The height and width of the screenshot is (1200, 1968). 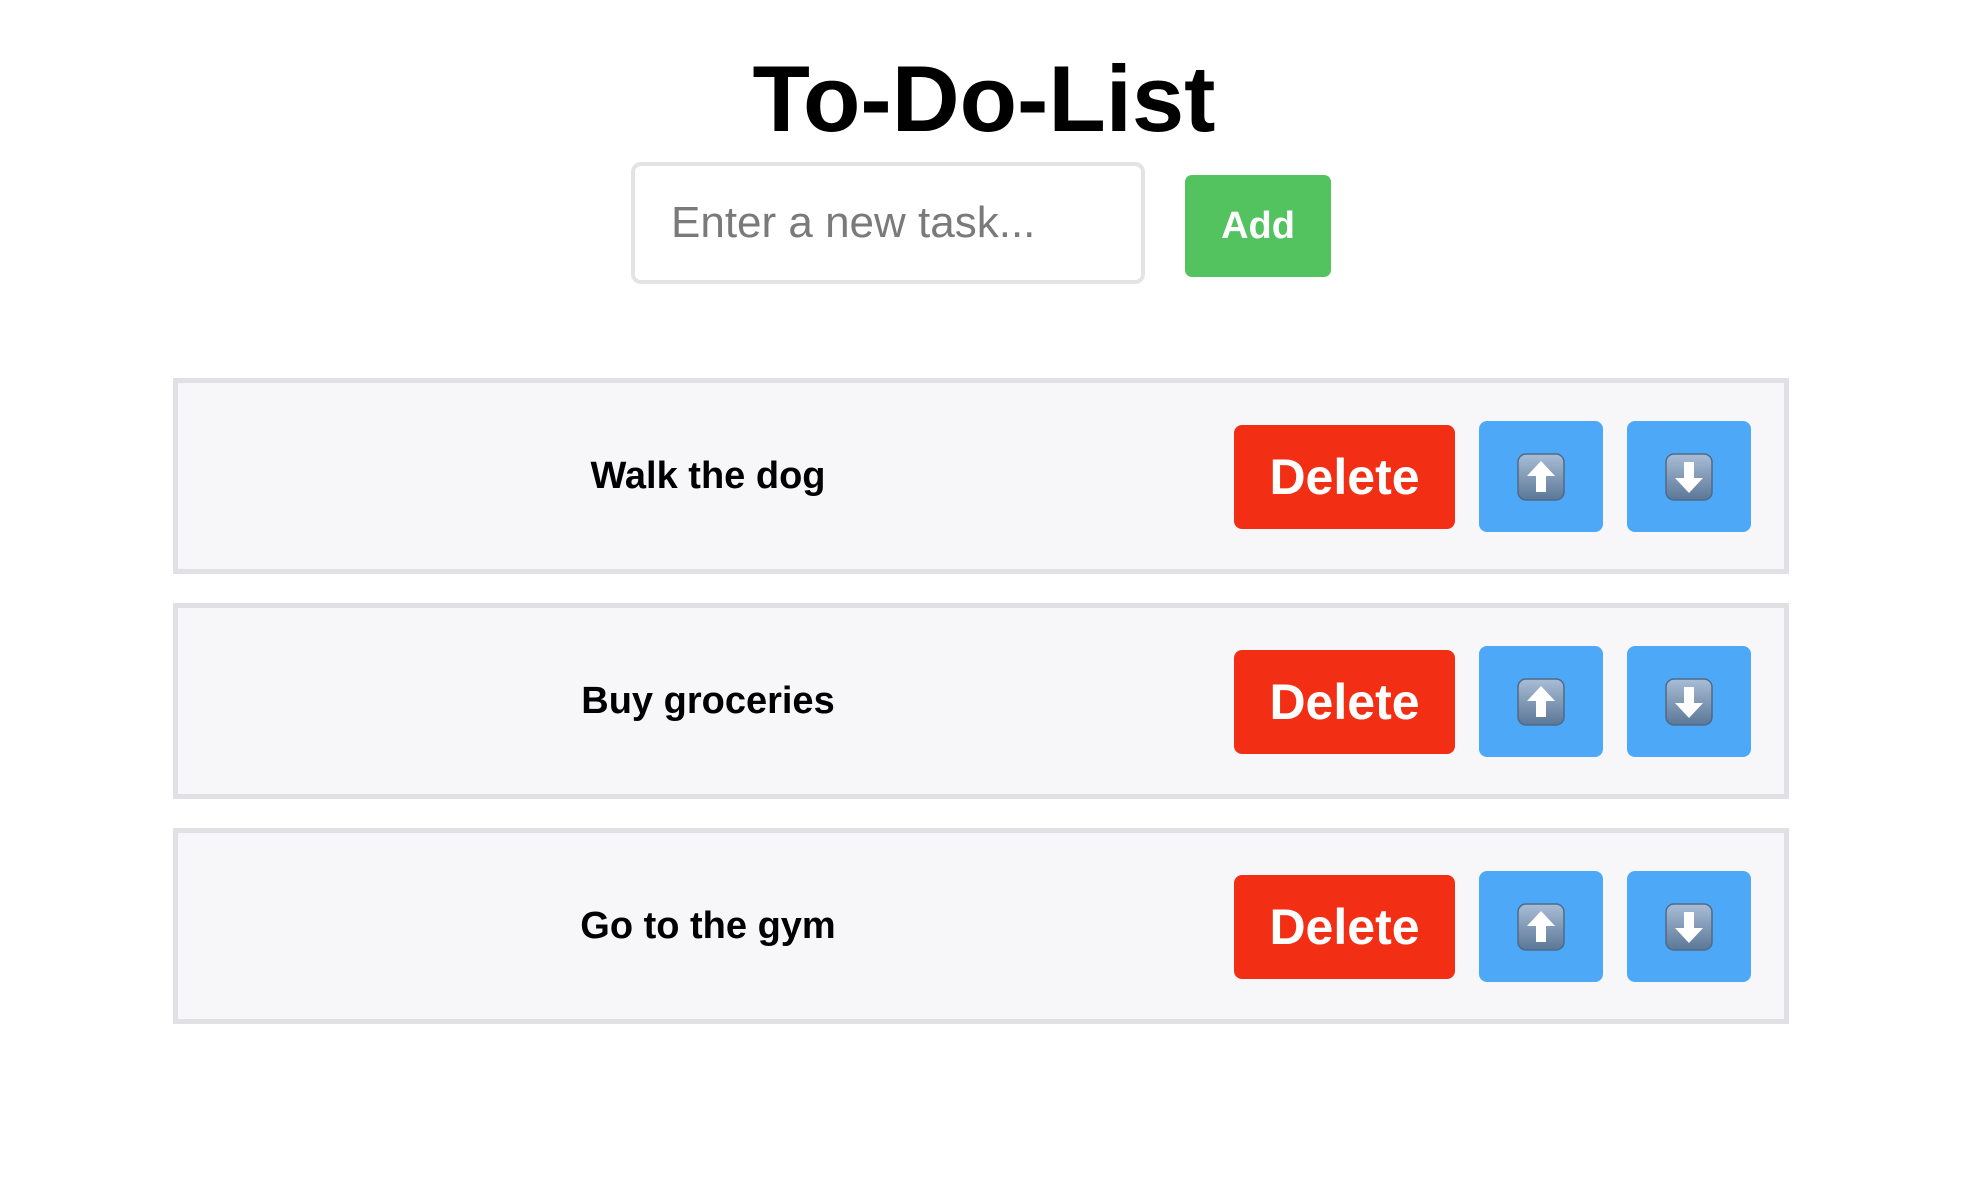 What do you see at coordinates (1258, 226) in the screenshot?
I see `add-task-button: Add` at bounding box center [1258, 226].